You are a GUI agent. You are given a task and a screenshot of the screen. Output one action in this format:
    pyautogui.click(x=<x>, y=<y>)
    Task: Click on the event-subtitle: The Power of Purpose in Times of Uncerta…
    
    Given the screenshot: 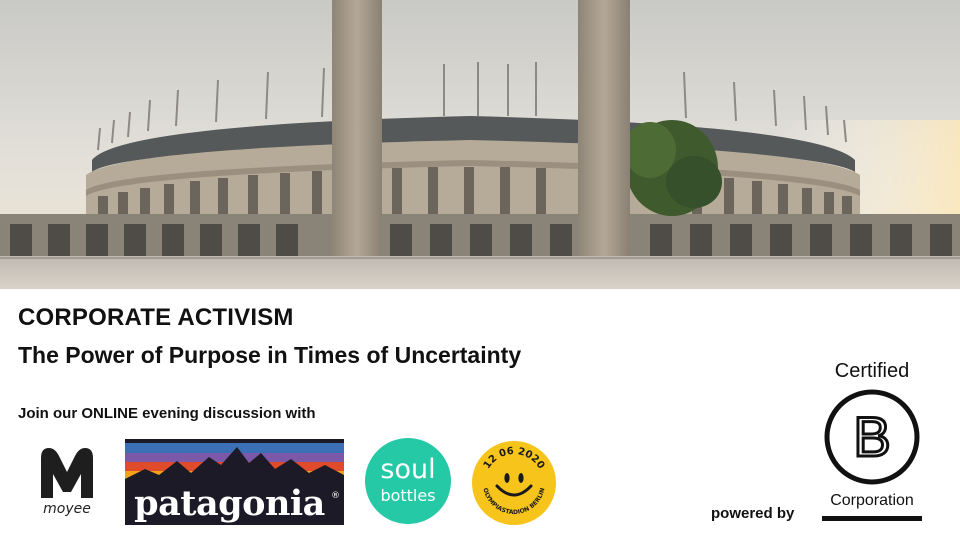 What is the action you would take?
    pyautogui.click(x=270, y=355)
    